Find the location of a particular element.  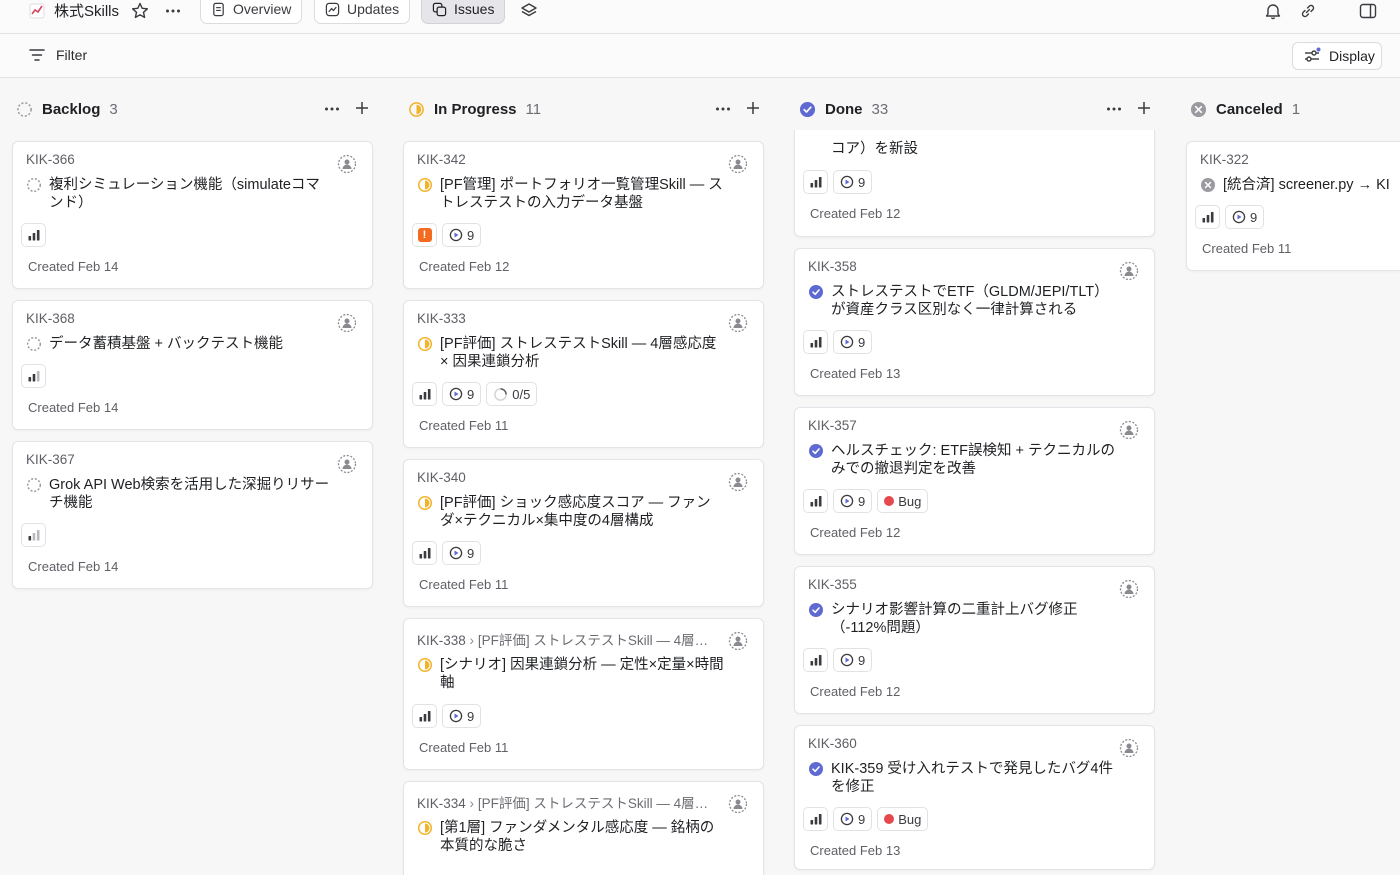

filter-button: Filter is located at coordinates (57, 55).